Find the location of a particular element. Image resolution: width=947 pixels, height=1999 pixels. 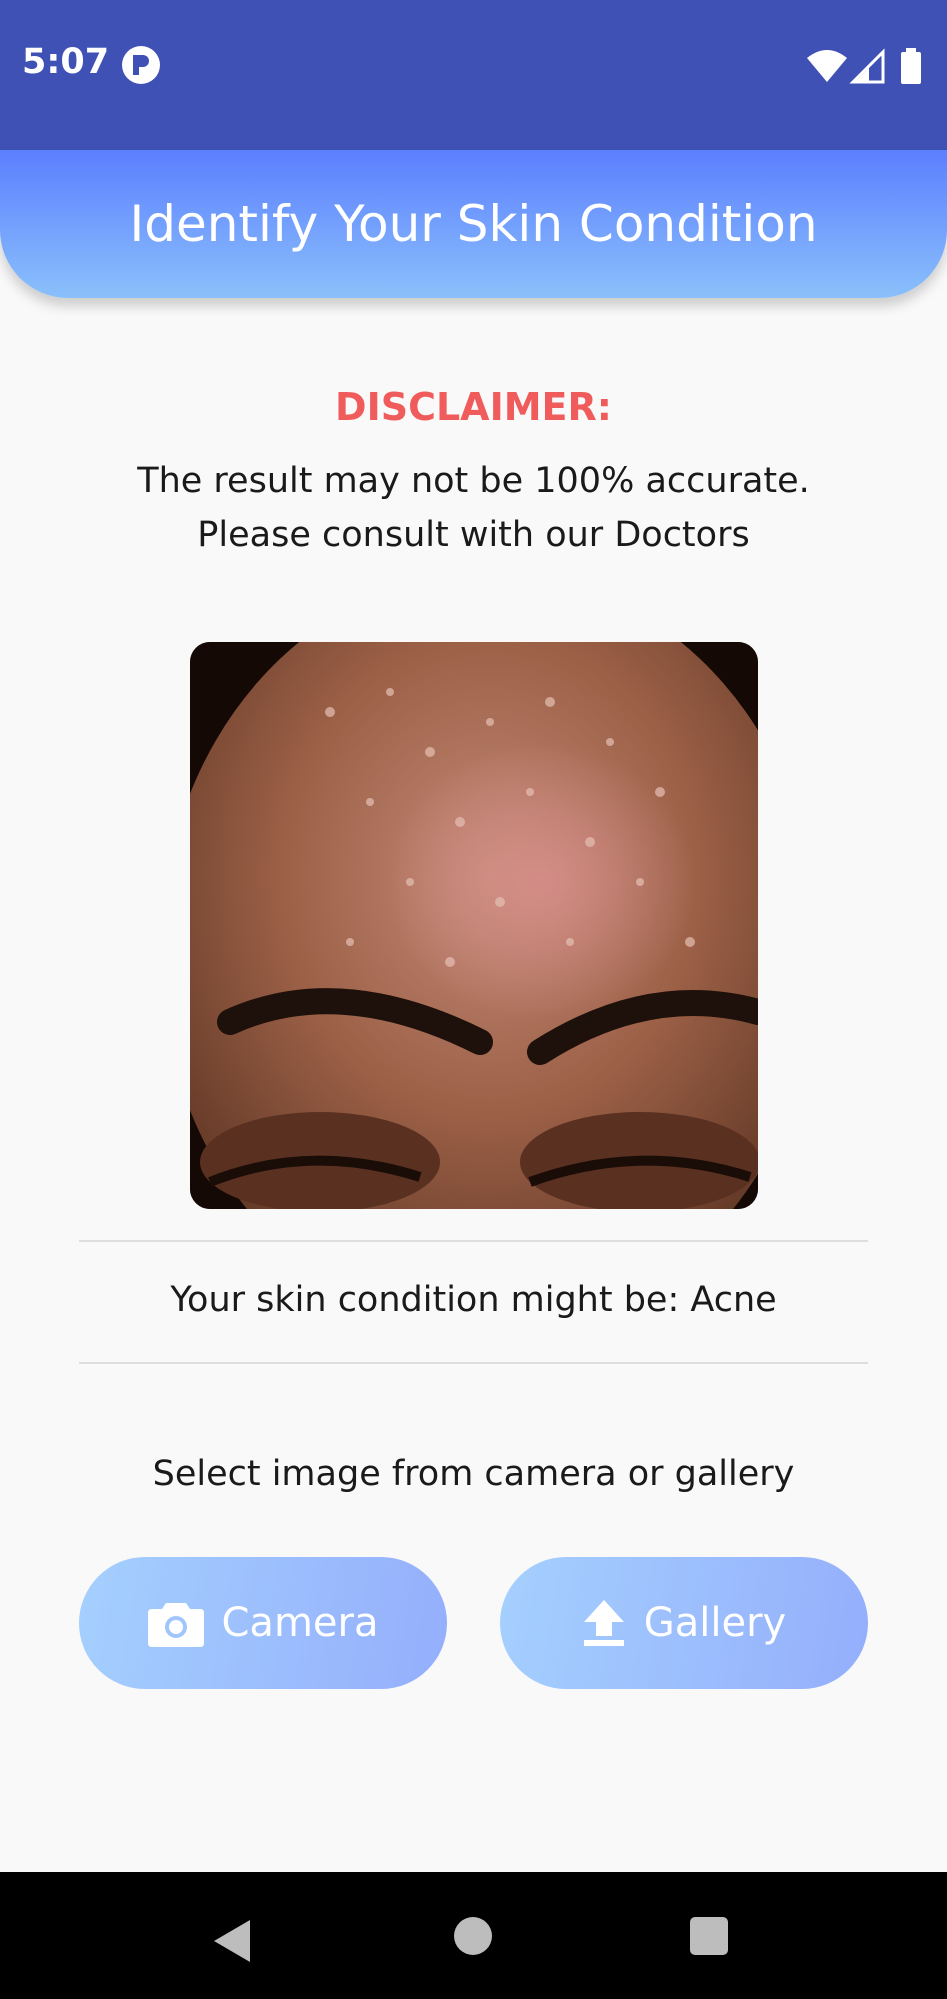

navigation-bar is located at coordinates (473, 1935).